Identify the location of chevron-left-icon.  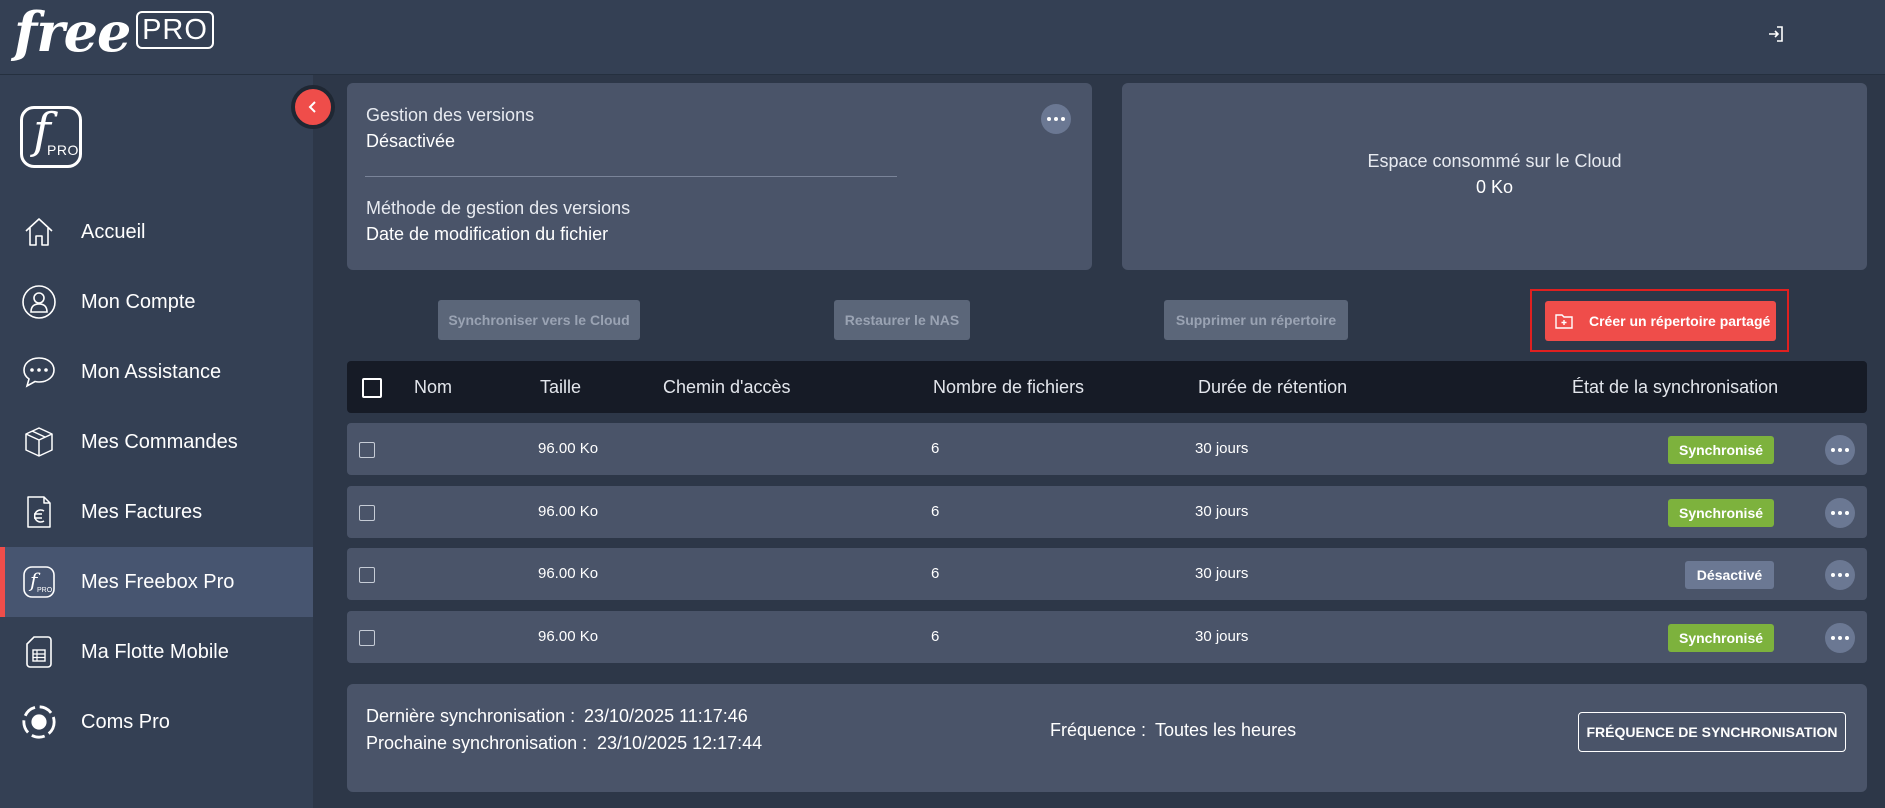
(312, 107).